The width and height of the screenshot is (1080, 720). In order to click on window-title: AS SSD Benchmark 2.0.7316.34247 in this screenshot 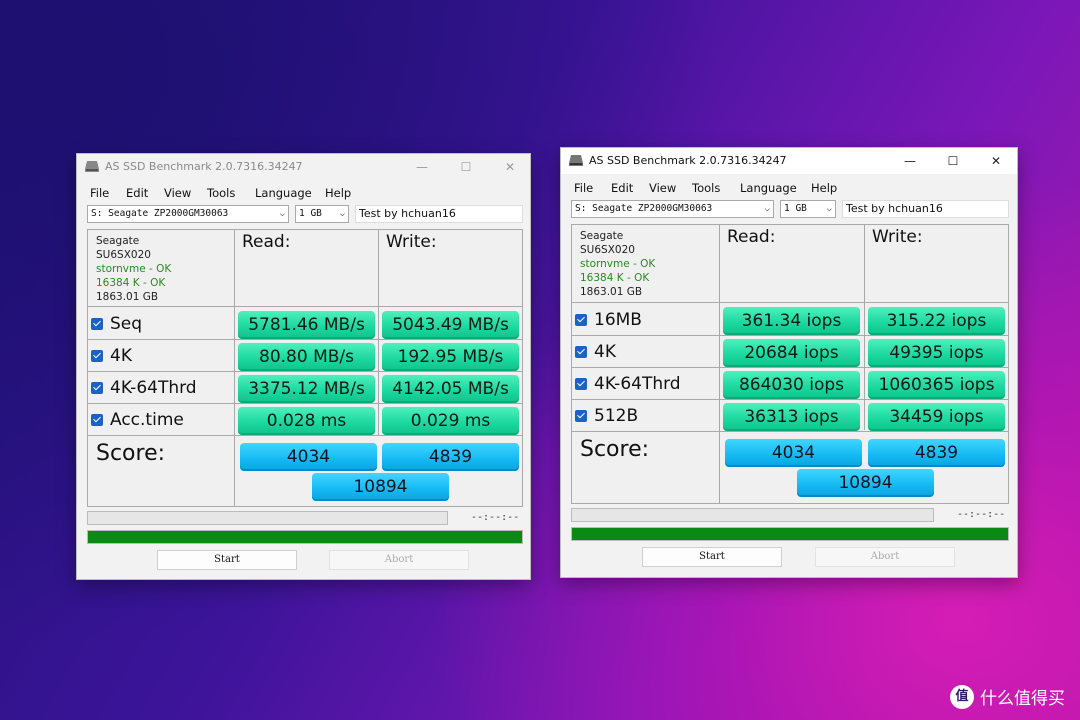, I will do `click(688, 160)`.